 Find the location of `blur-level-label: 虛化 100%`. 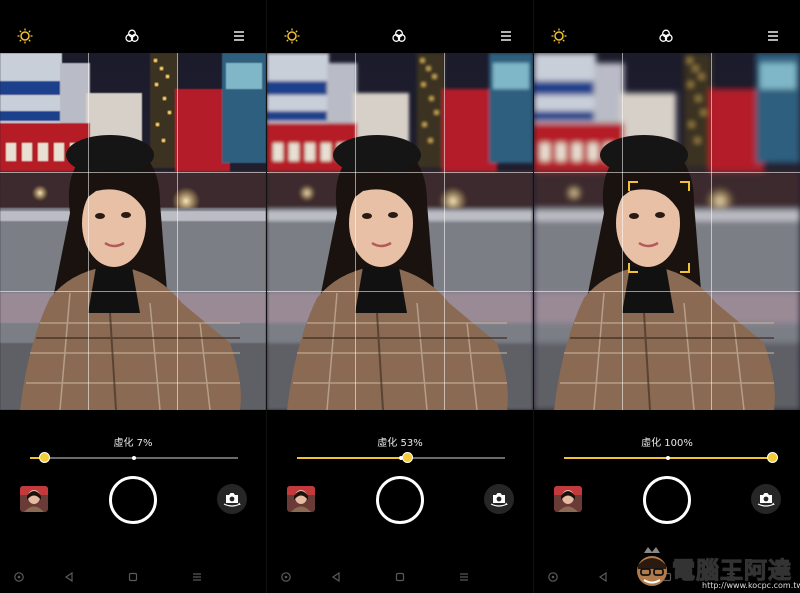

blur-level-label: 虛化 100% is located at coordinates (667, 443).